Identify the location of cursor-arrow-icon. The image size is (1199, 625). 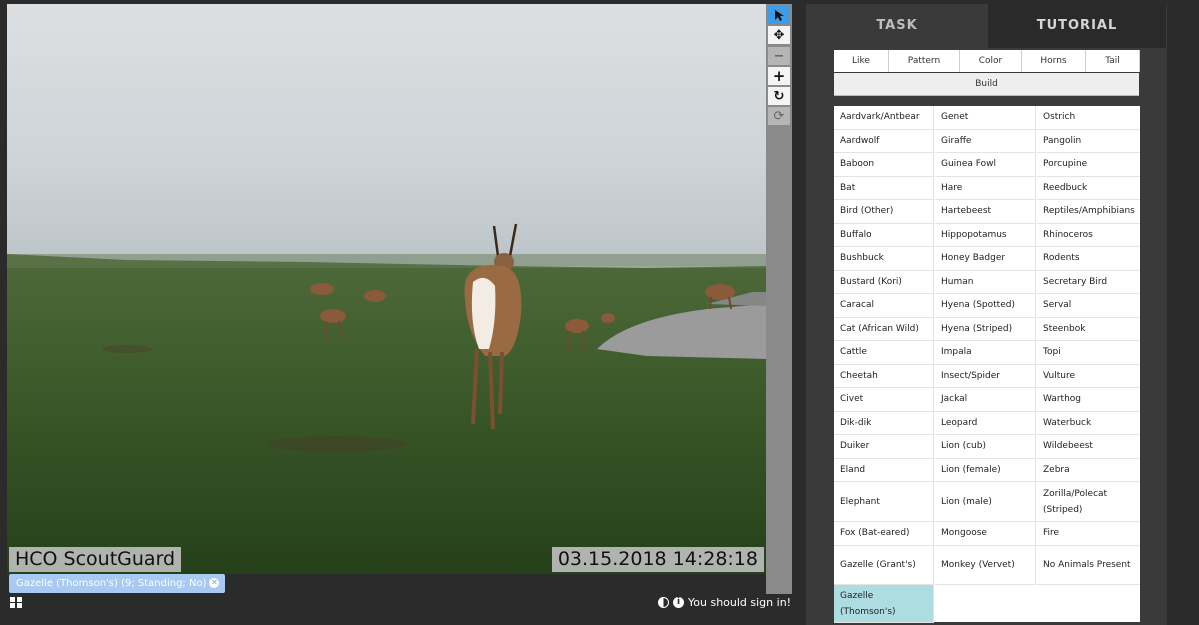
(779, 15).